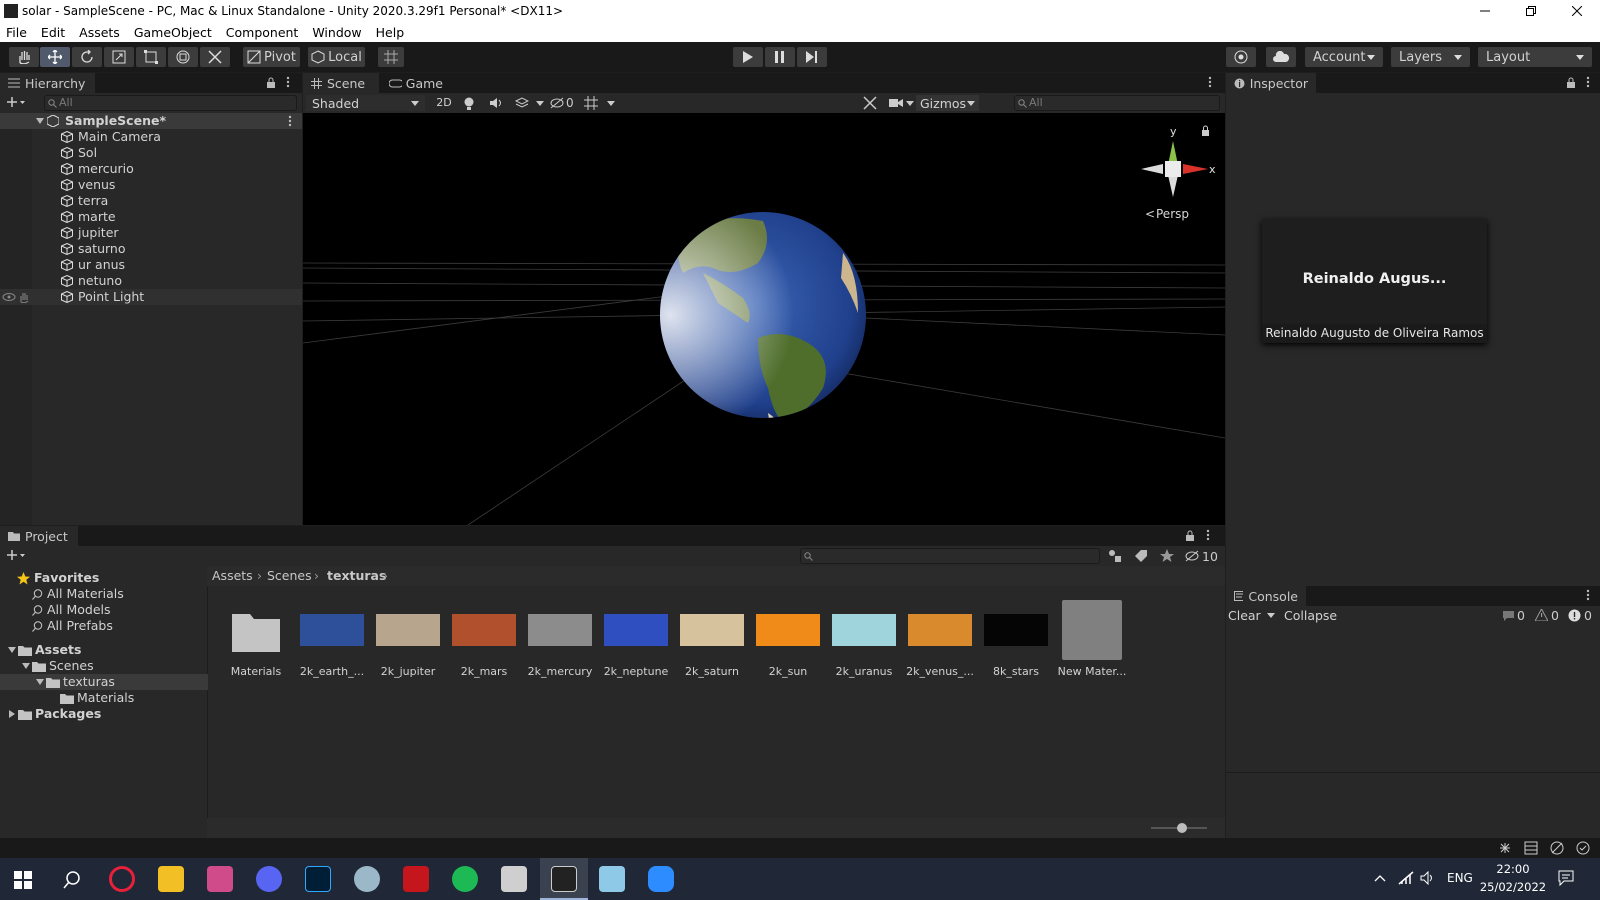 Image resolution: width=1600 pixels, height=900 pixels. Describe the element at coordinates (183, 57) in the screenshot. I see `transform-tool-button` at that location.